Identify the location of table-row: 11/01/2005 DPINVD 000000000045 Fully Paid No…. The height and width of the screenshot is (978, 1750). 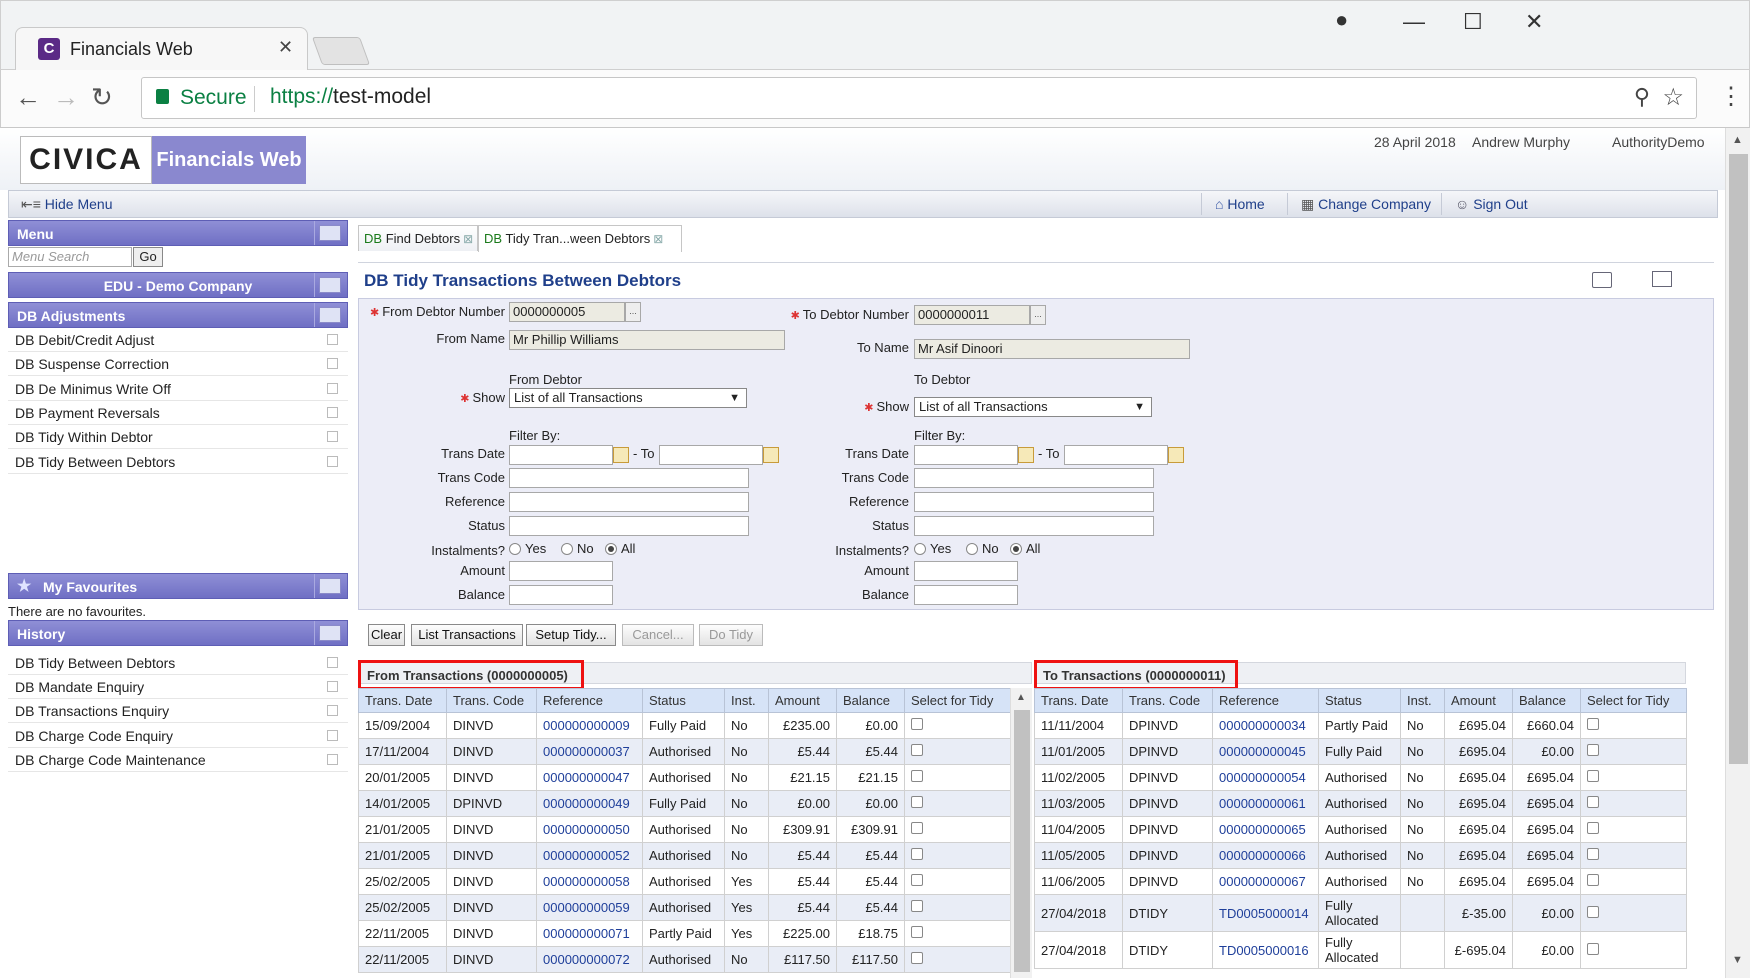
(1360, 751).